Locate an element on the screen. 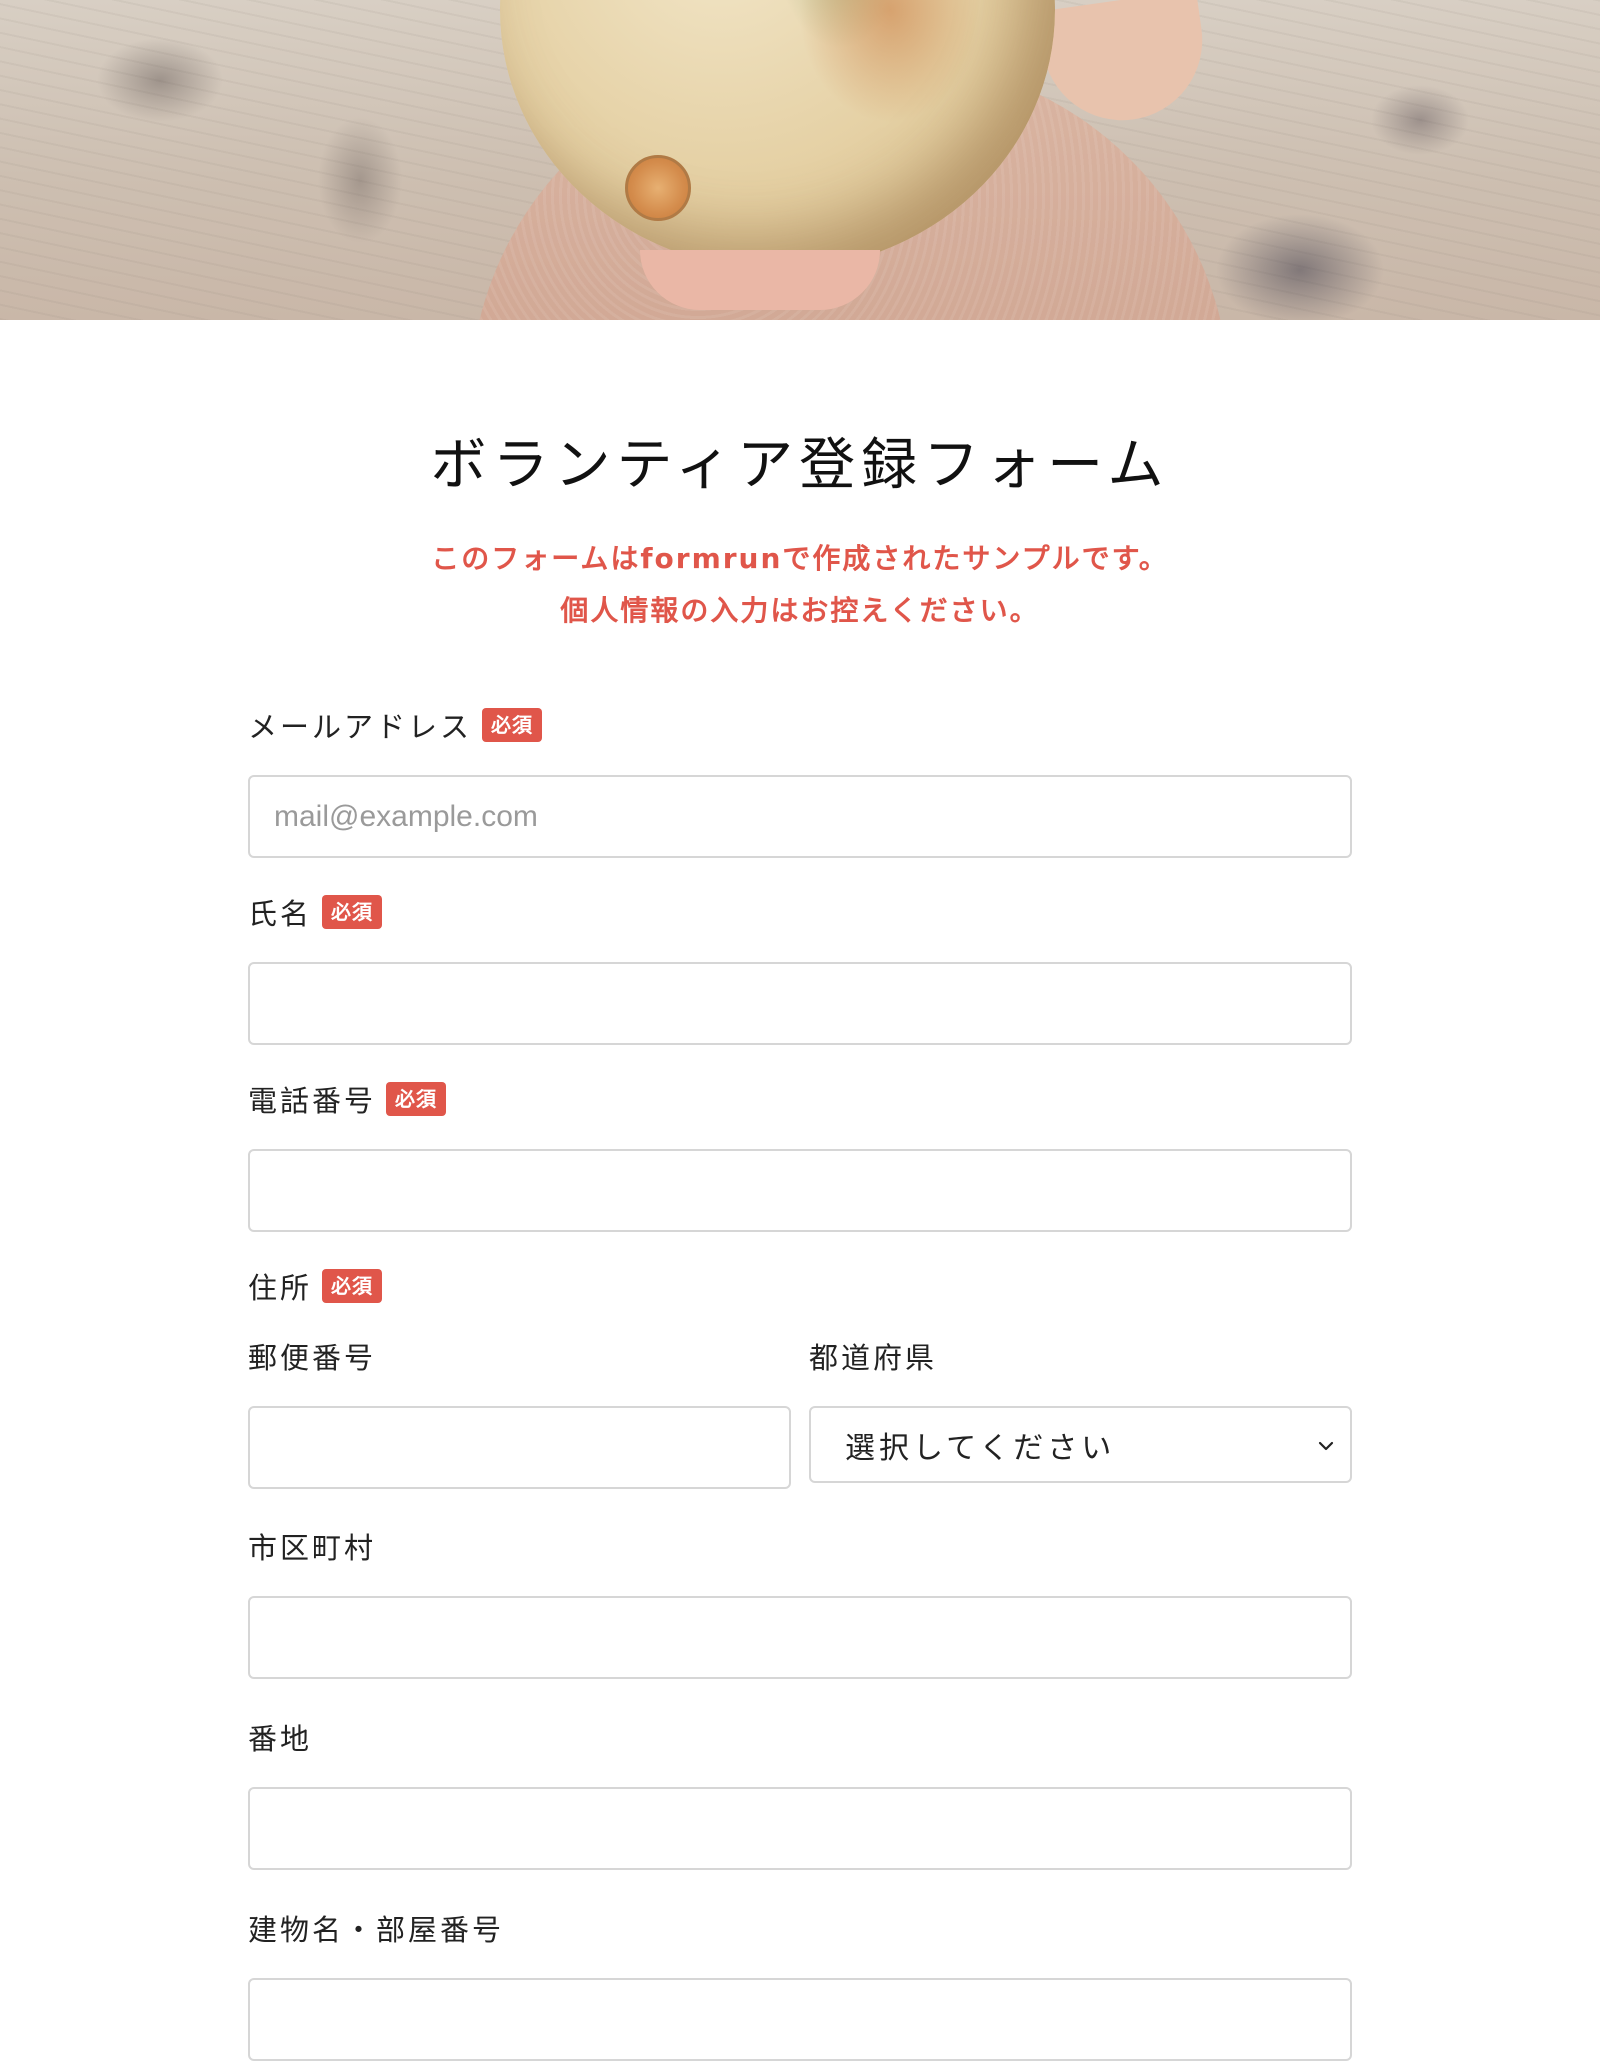 The height and width of the screenshot is (2061, 1600). form-description-line-2: 個人情報の入力はお控えください。 is located at coordinates (800, 610).